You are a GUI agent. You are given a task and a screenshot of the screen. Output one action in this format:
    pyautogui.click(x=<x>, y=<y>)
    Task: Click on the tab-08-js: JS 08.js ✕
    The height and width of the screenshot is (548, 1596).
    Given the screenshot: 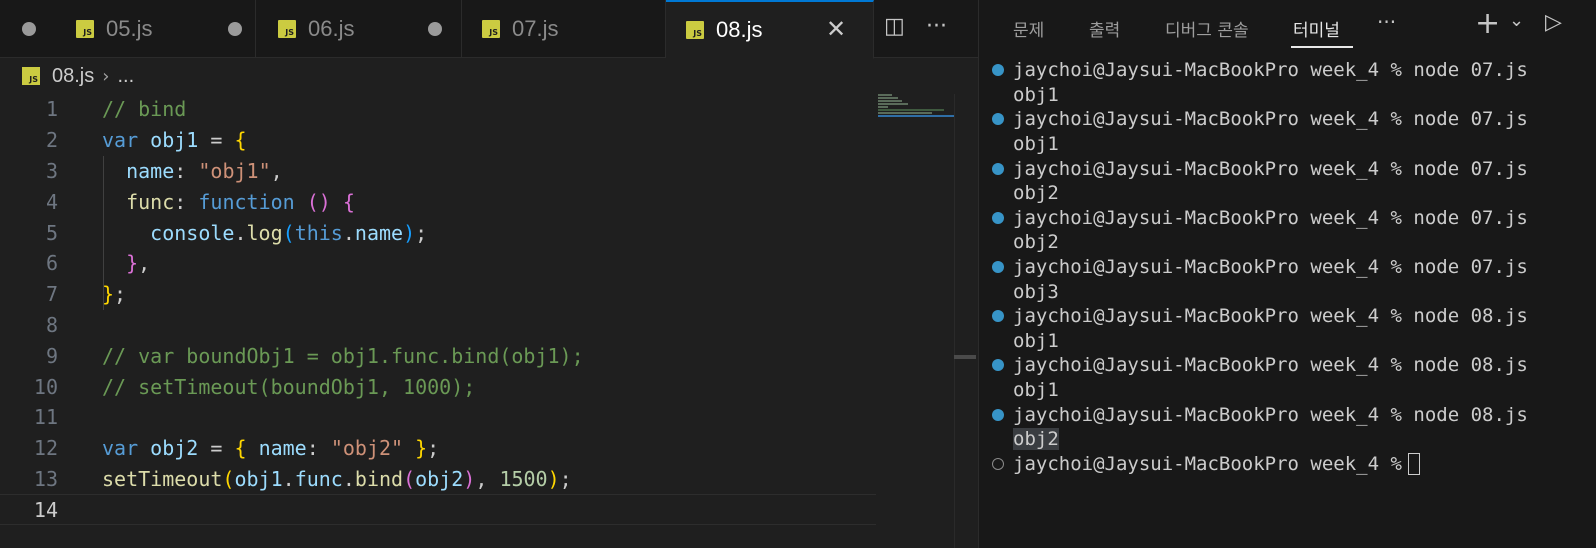 What is the action you would take?
    pyautogui.click(x=770, y=29)
    